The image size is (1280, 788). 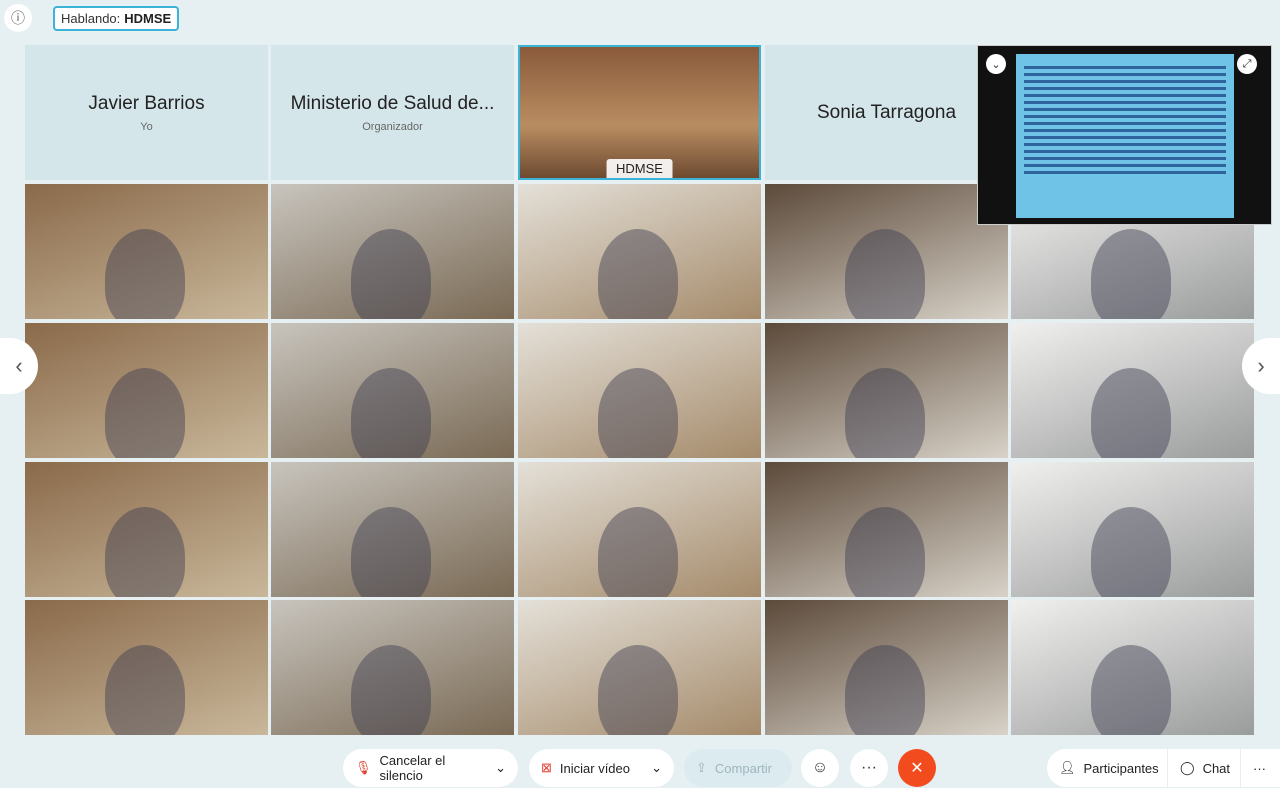 I want to click on emoji-icon: ☺, so click(x=820, y=767).